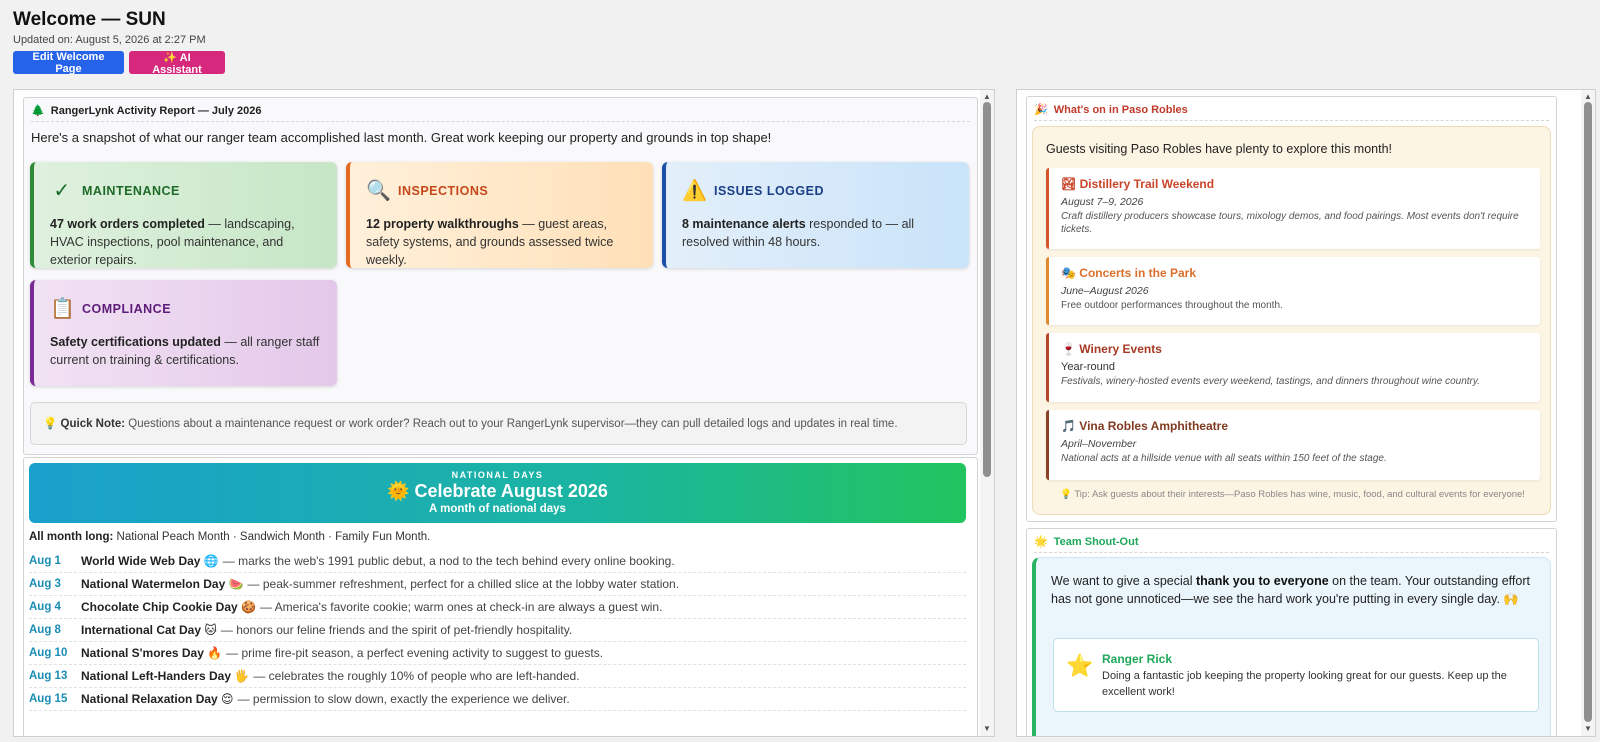 The image size is (1600, 742). Describe the element at coordinates (497, 475) in the screenshot. I see `banner-eyebrow: NATIONAL DAYS` at that location.